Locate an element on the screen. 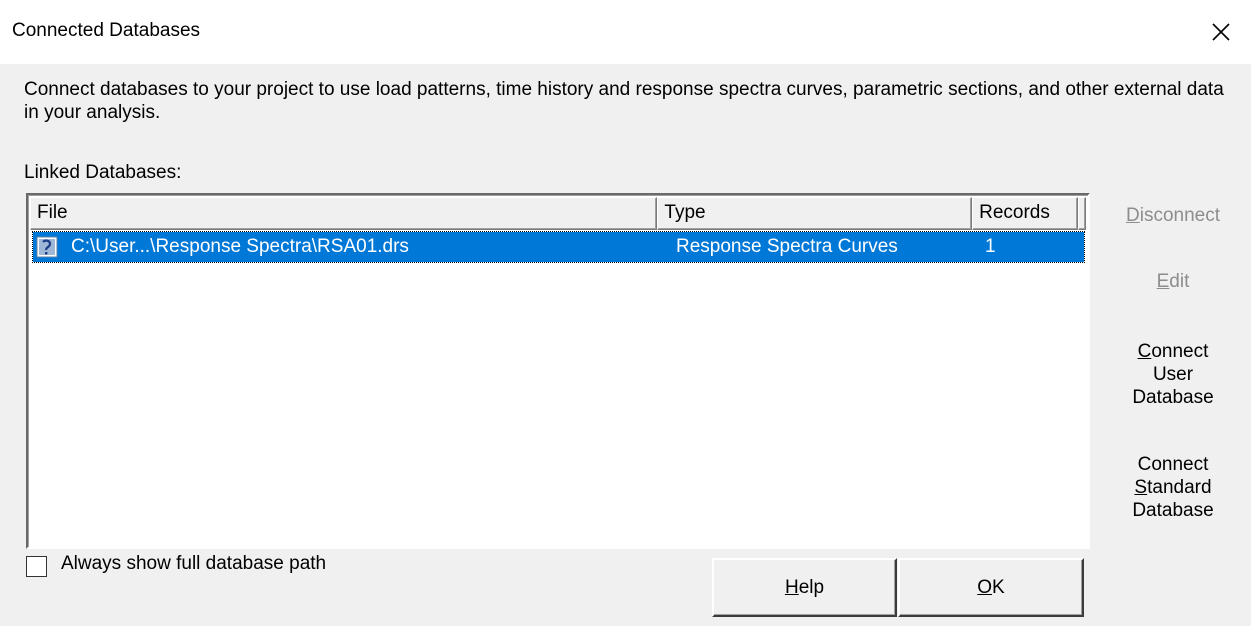 This screenshot has width=1251, height=626. ok-button: OK is located at coordinates (991, 587).